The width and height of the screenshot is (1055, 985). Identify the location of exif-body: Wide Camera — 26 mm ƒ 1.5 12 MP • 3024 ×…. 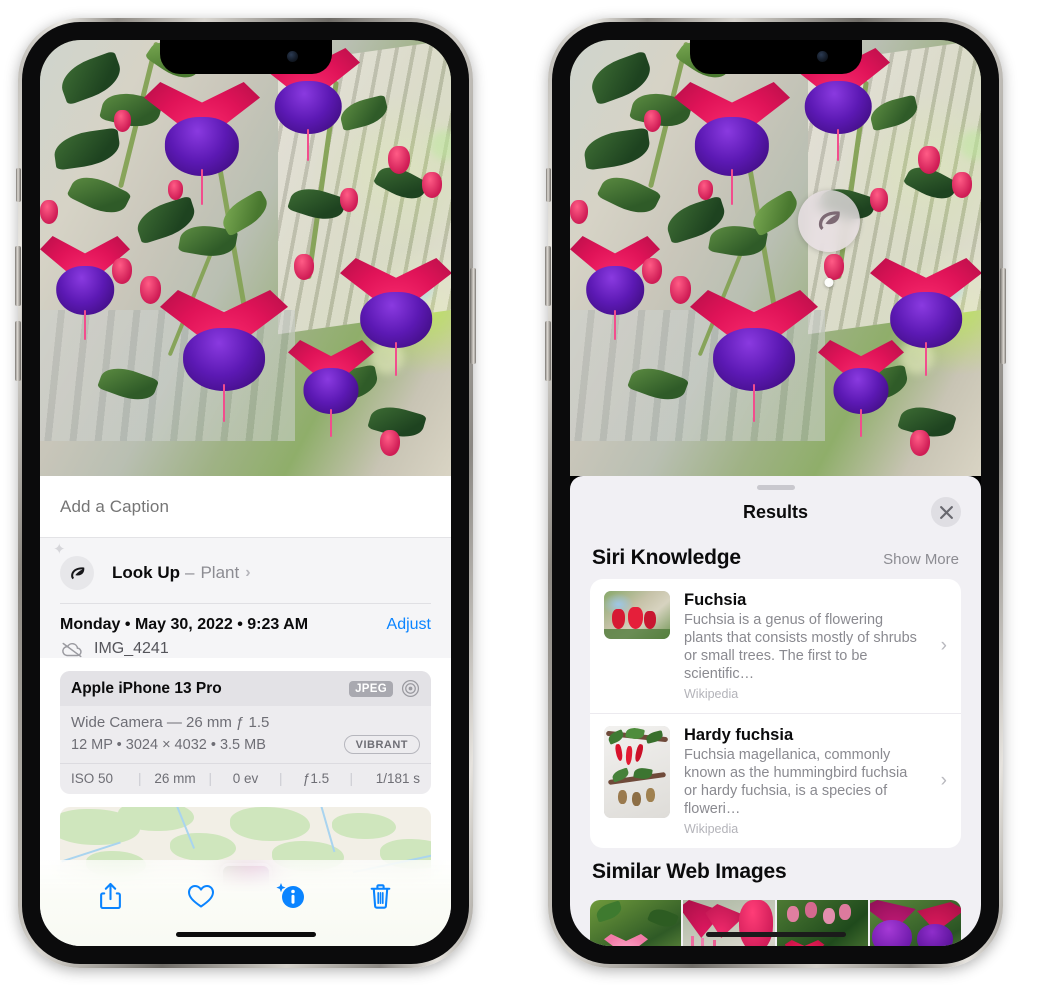
(245, 734).